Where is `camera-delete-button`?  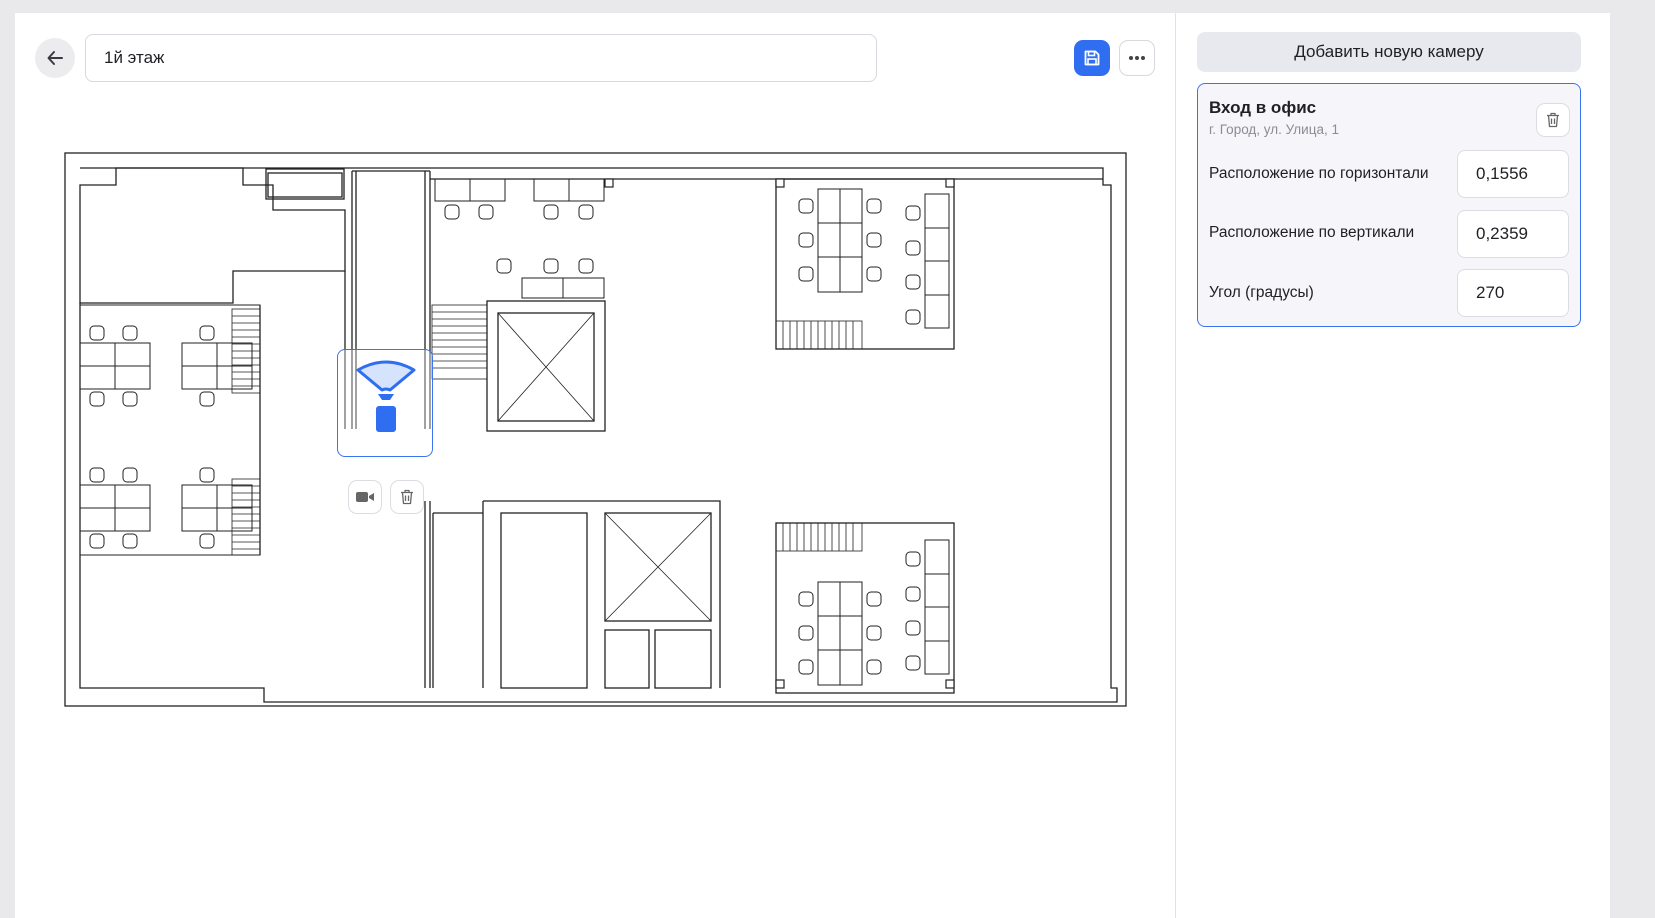 camera-delete-button is located at coordinates (407, 497).